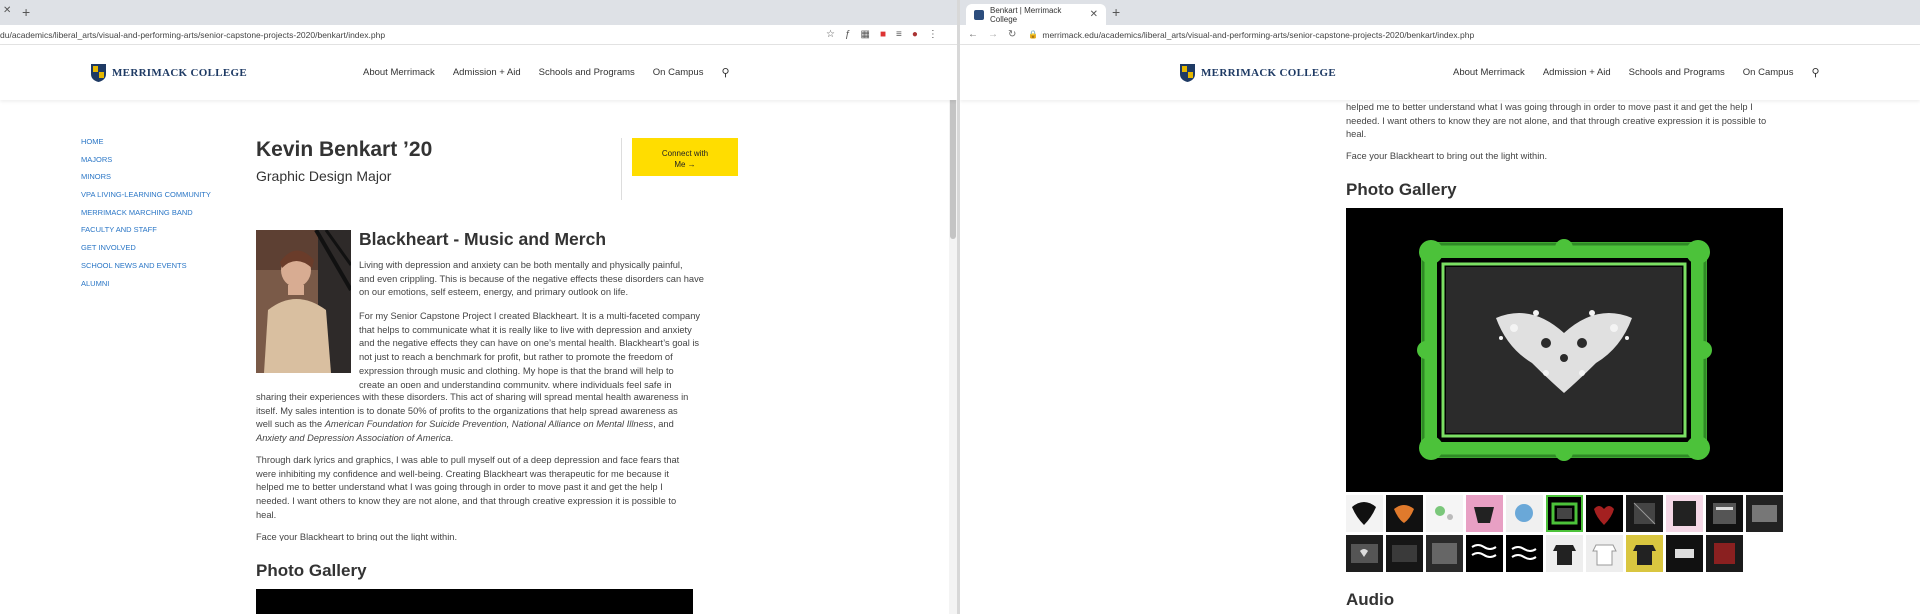 This screenshot has height=614, width=1920. I want to click on menu-icon: ⋮, so click(933, 34).